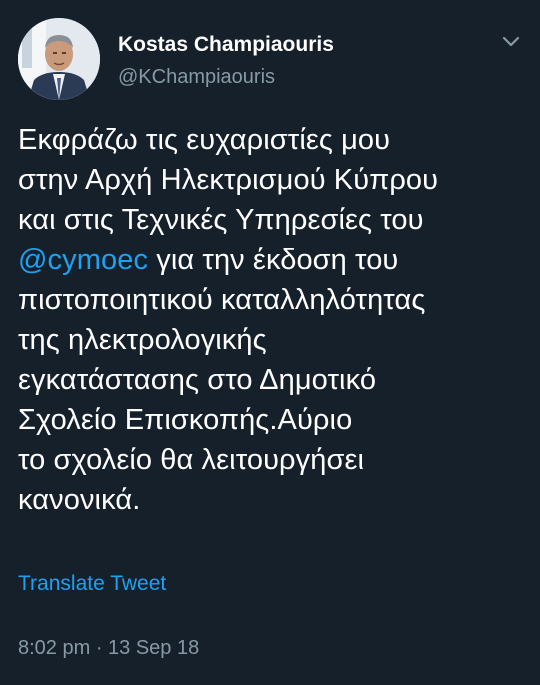 Image resolution: width=540 pixels, height=685 pixels. I want to click on chevron-down-icon, so click(511, 41).